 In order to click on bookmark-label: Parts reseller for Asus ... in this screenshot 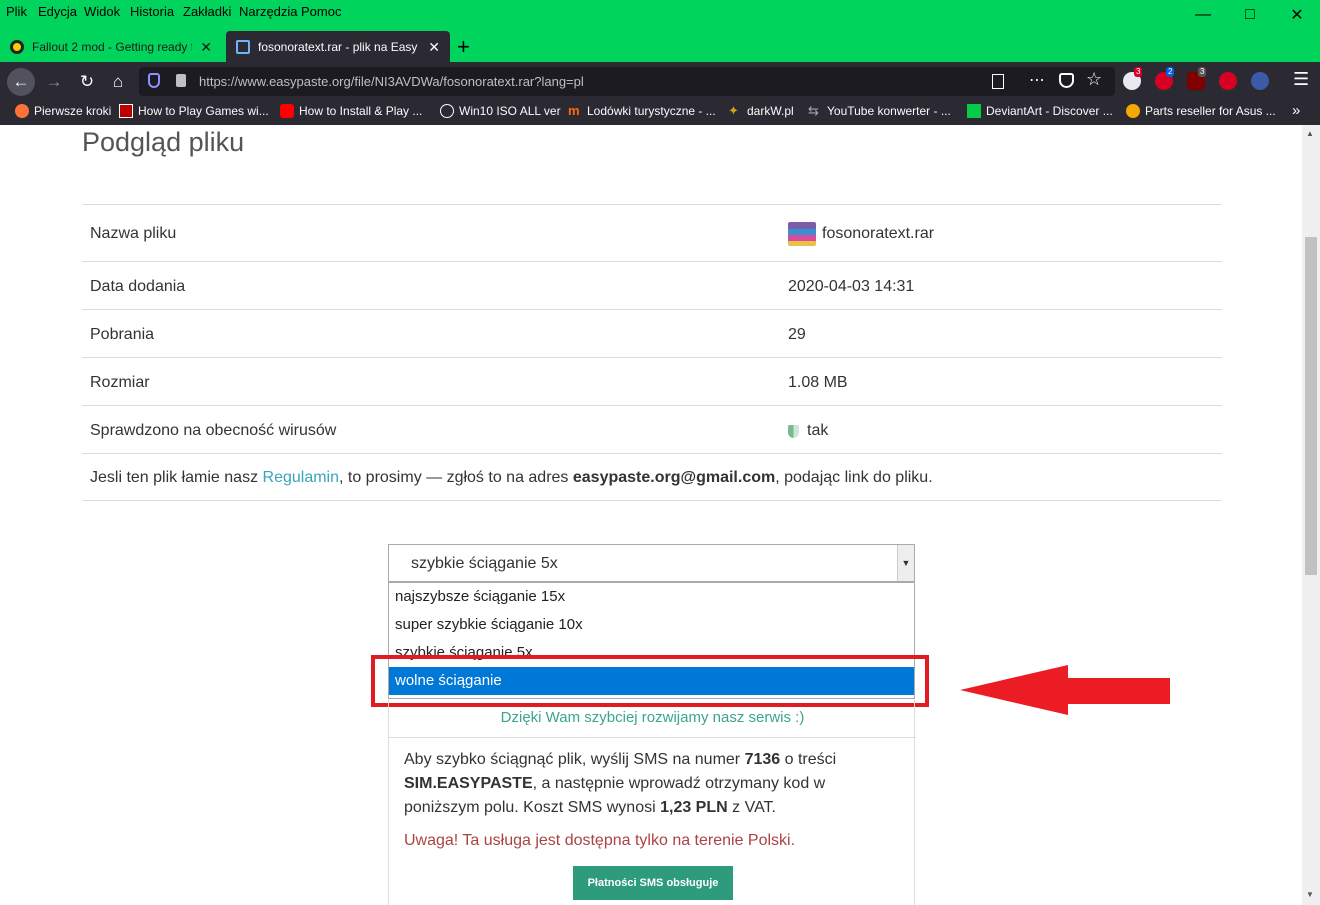, I will do `click(1210, 111)`.